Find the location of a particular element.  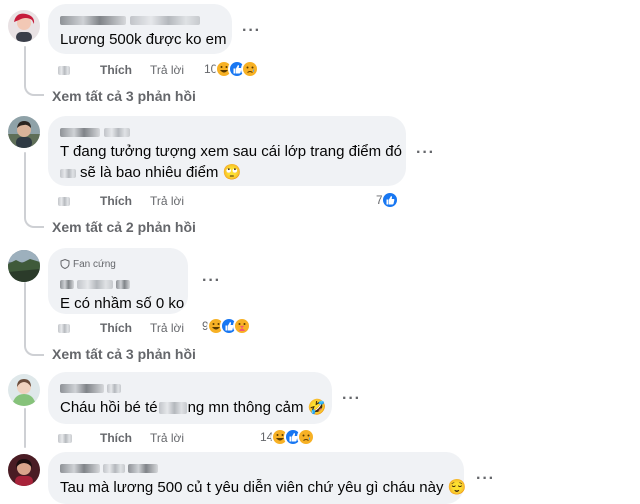

fan-badge: Fan cứng is located at coordinates (88, 264).